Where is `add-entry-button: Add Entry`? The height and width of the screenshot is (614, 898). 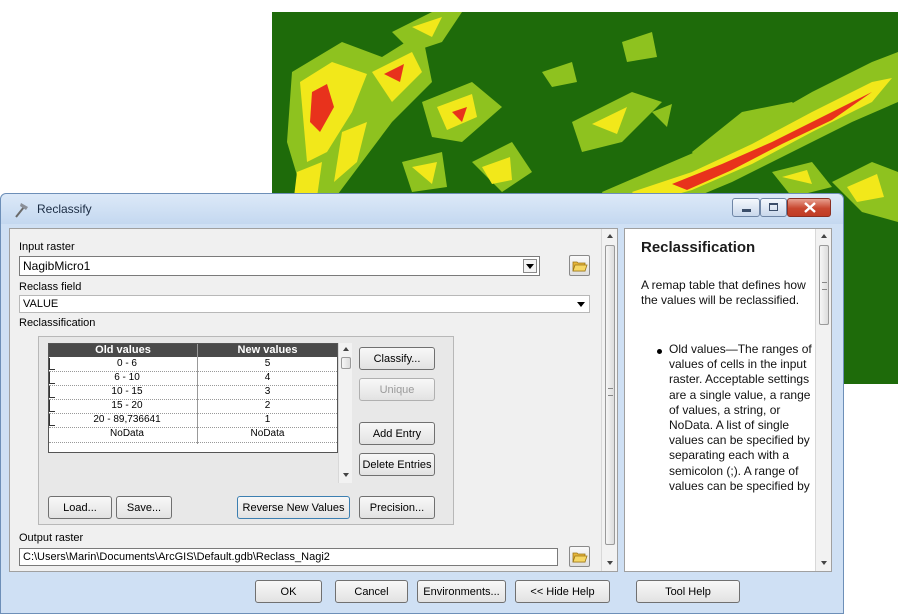
add-entry-button: Add Entry is located at coordinates (397, 433).